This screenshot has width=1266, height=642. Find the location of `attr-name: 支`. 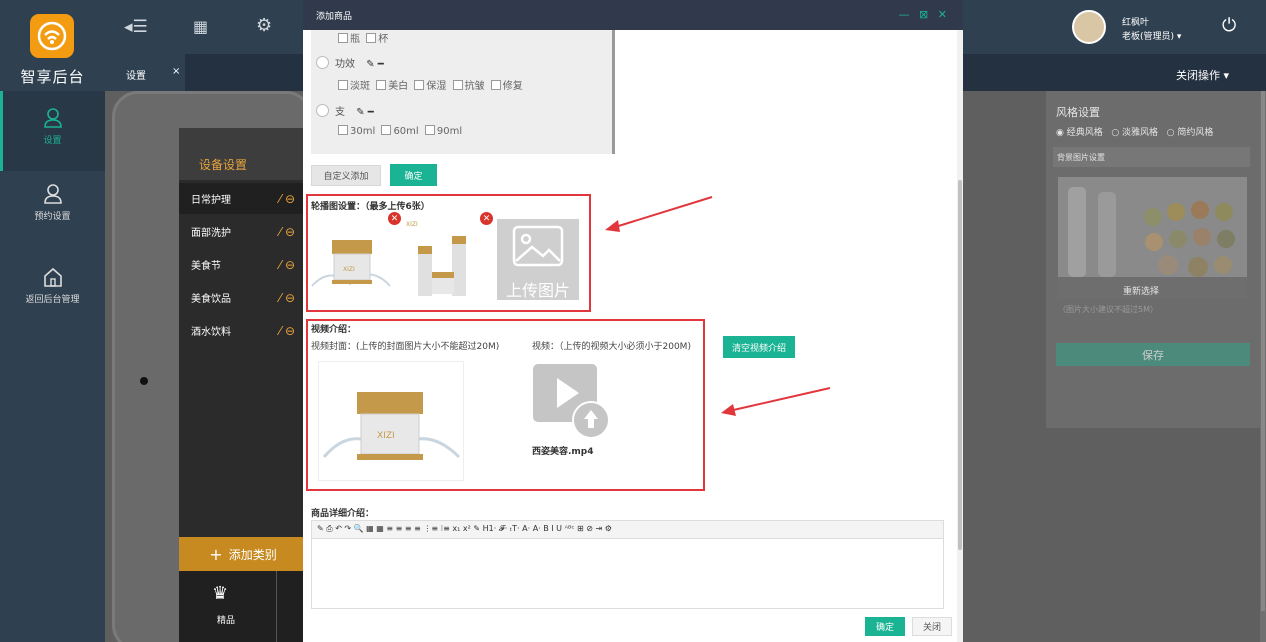

attr-name: 支 is located at coordinates (340, 112).